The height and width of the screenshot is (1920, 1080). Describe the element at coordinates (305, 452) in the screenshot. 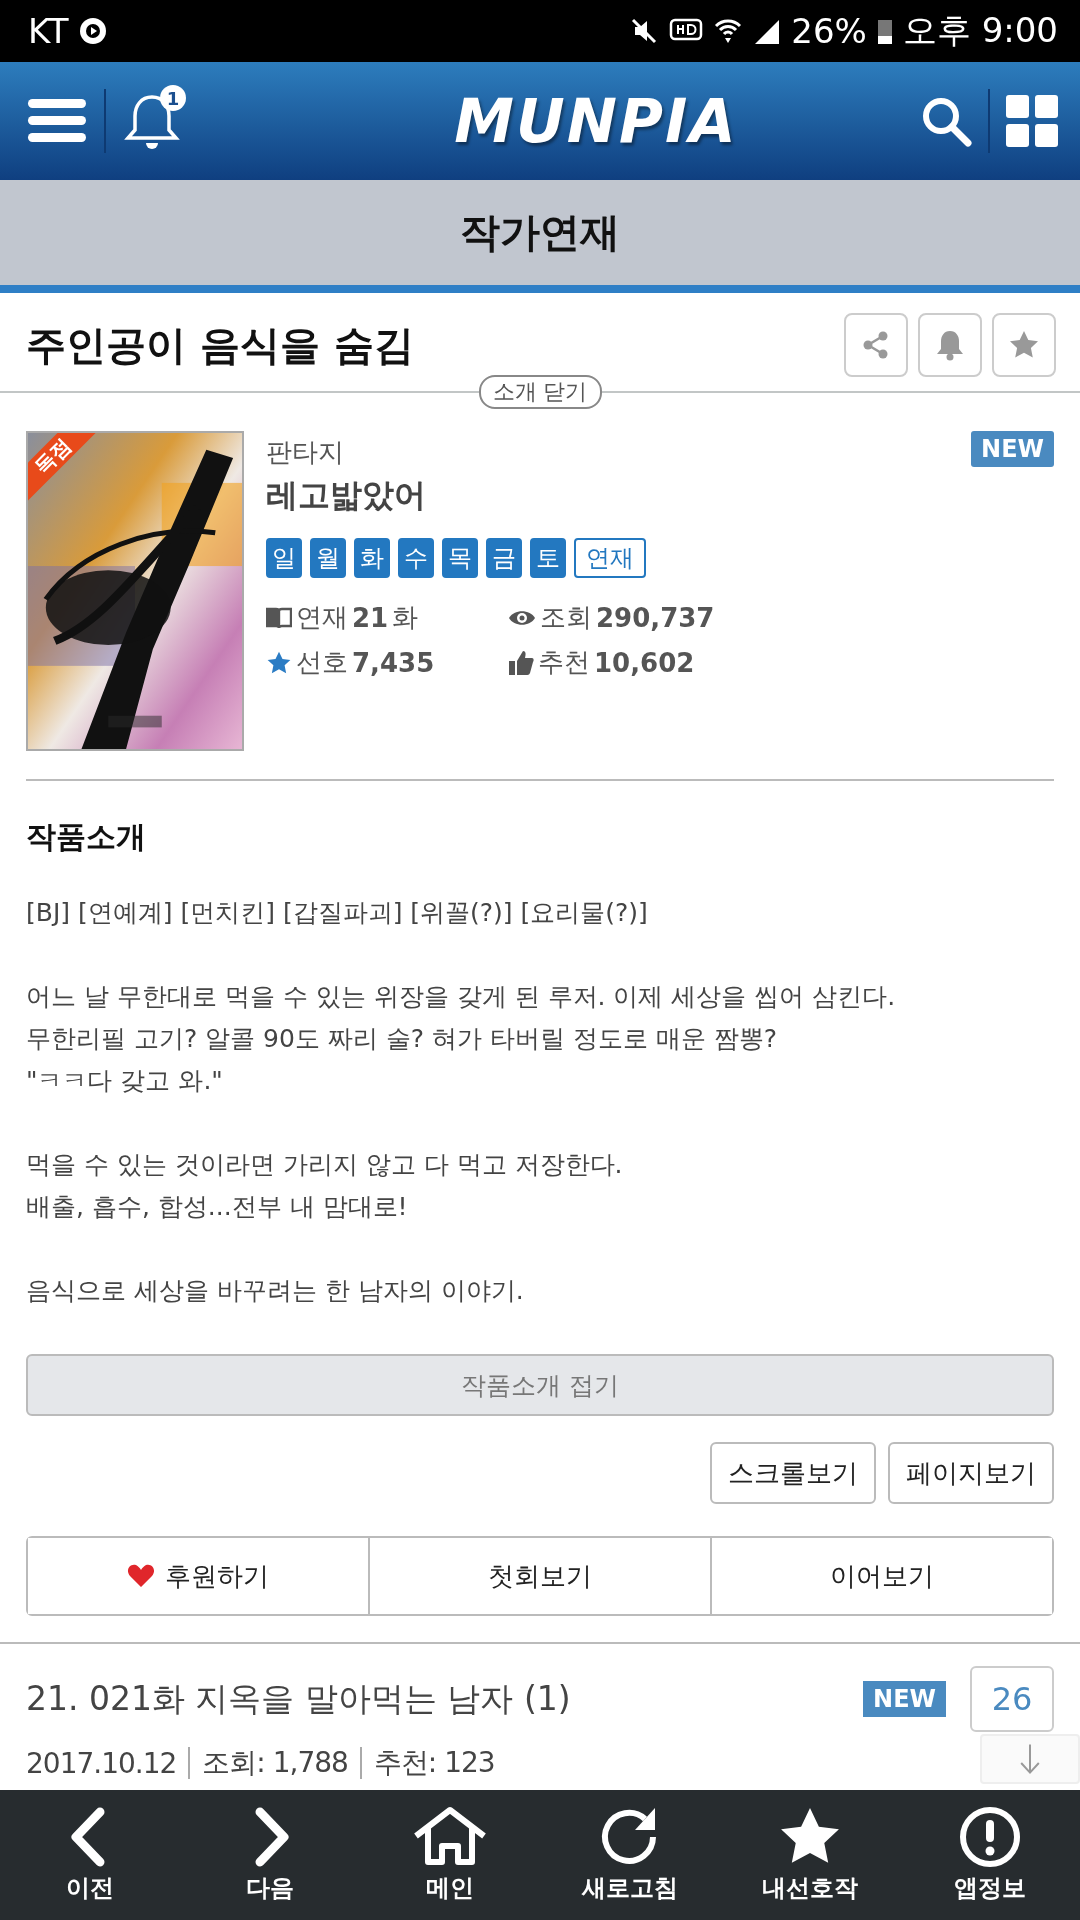

I see `genre-label: 판타지` at that location.